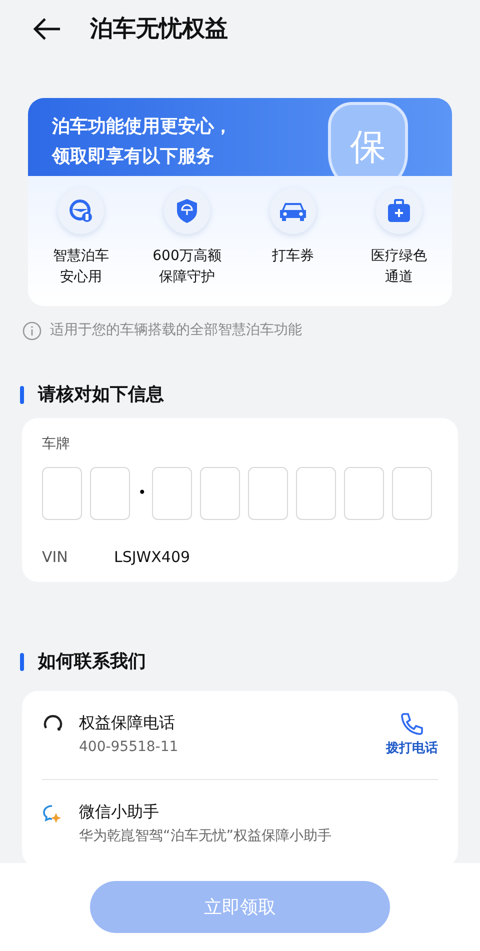 This screenshot has width=480, height=951. I want to click on phone-icon, so click(412, 724).